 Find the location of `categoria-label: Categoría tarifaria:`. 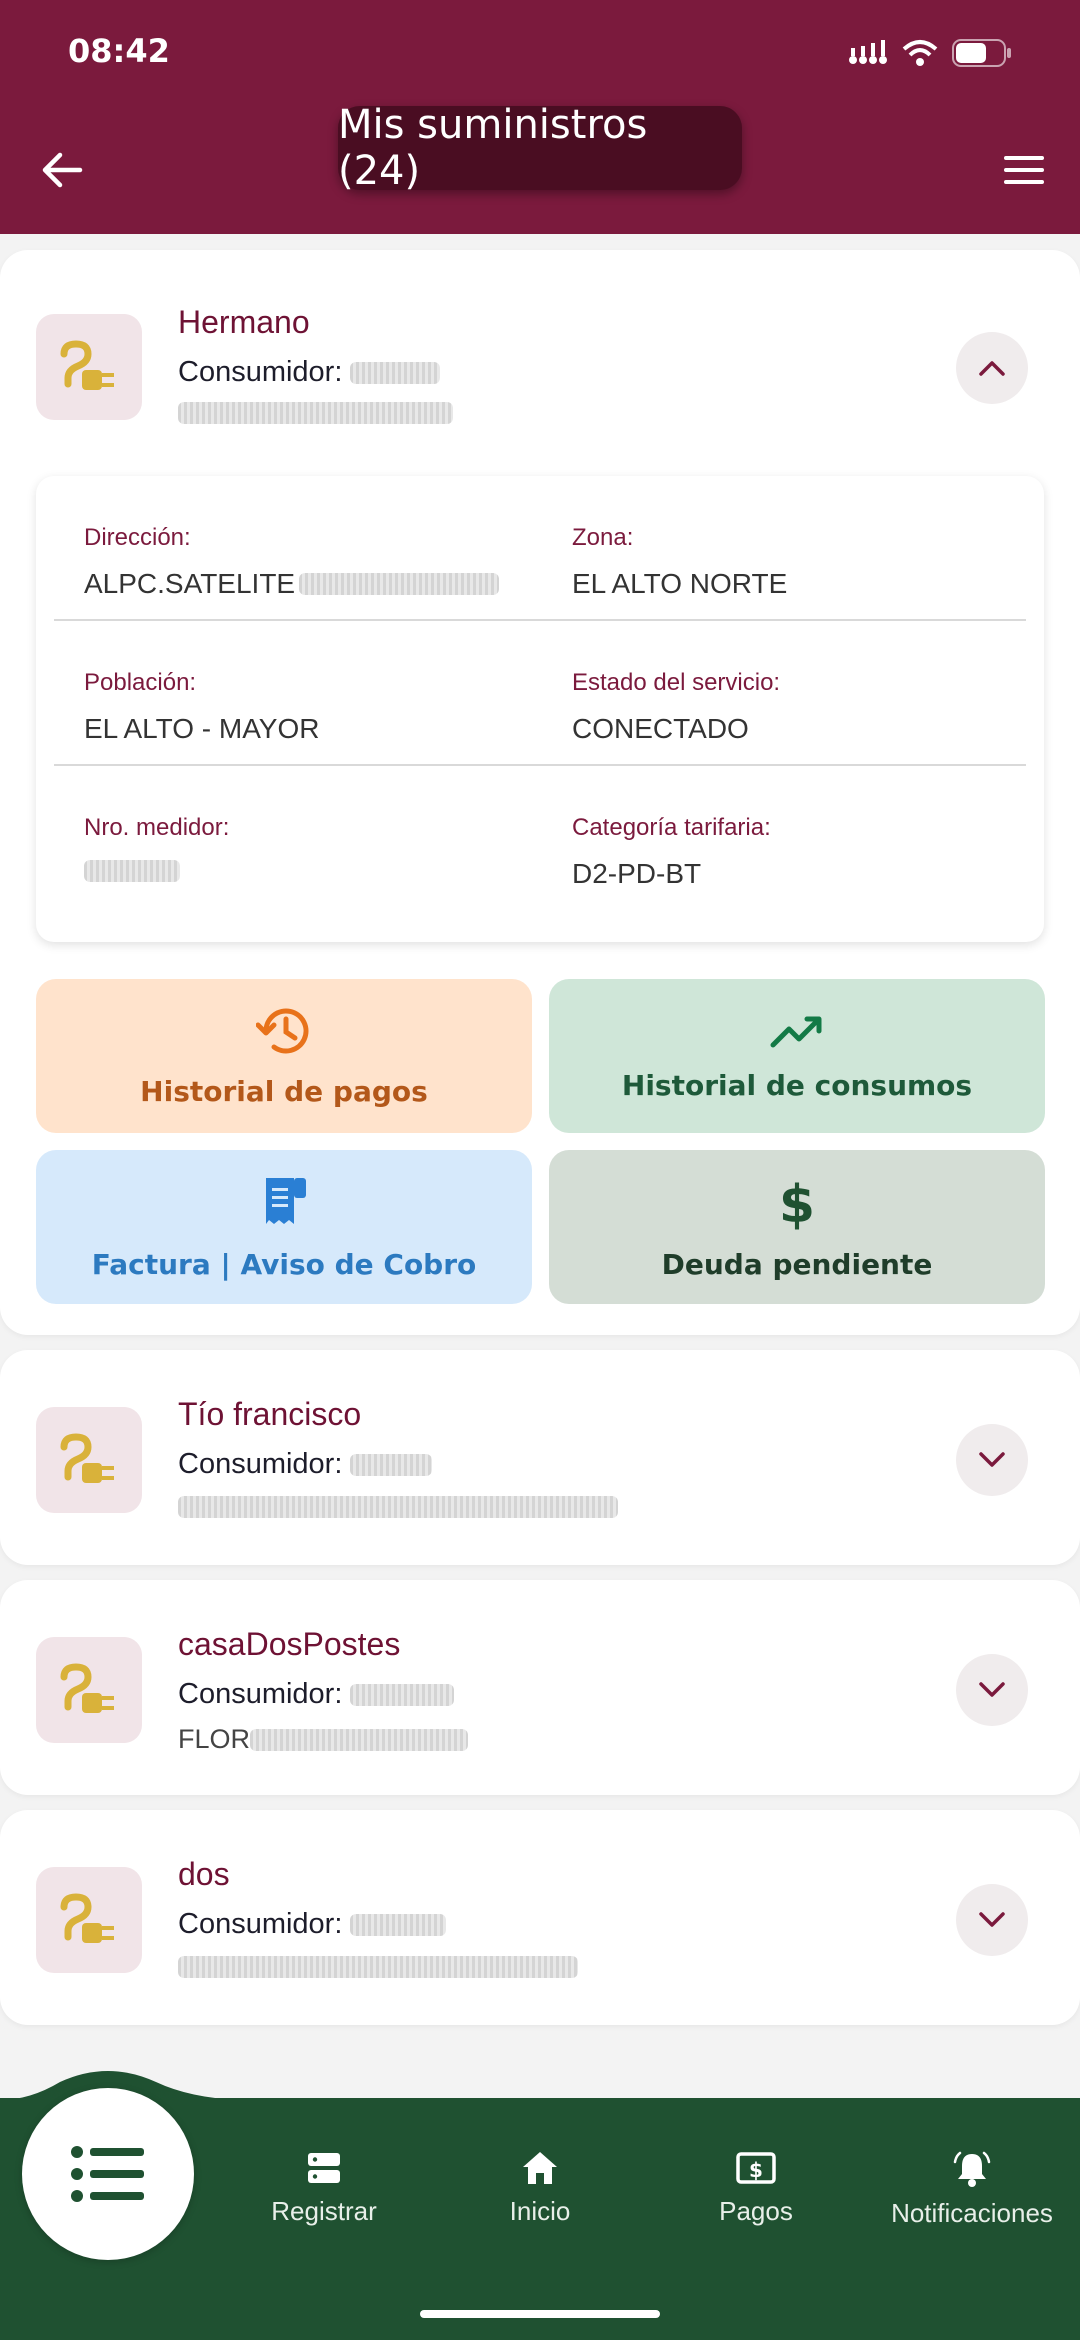

categoria-label: Categoría tarifaria: is located at coordinates (671, 827).